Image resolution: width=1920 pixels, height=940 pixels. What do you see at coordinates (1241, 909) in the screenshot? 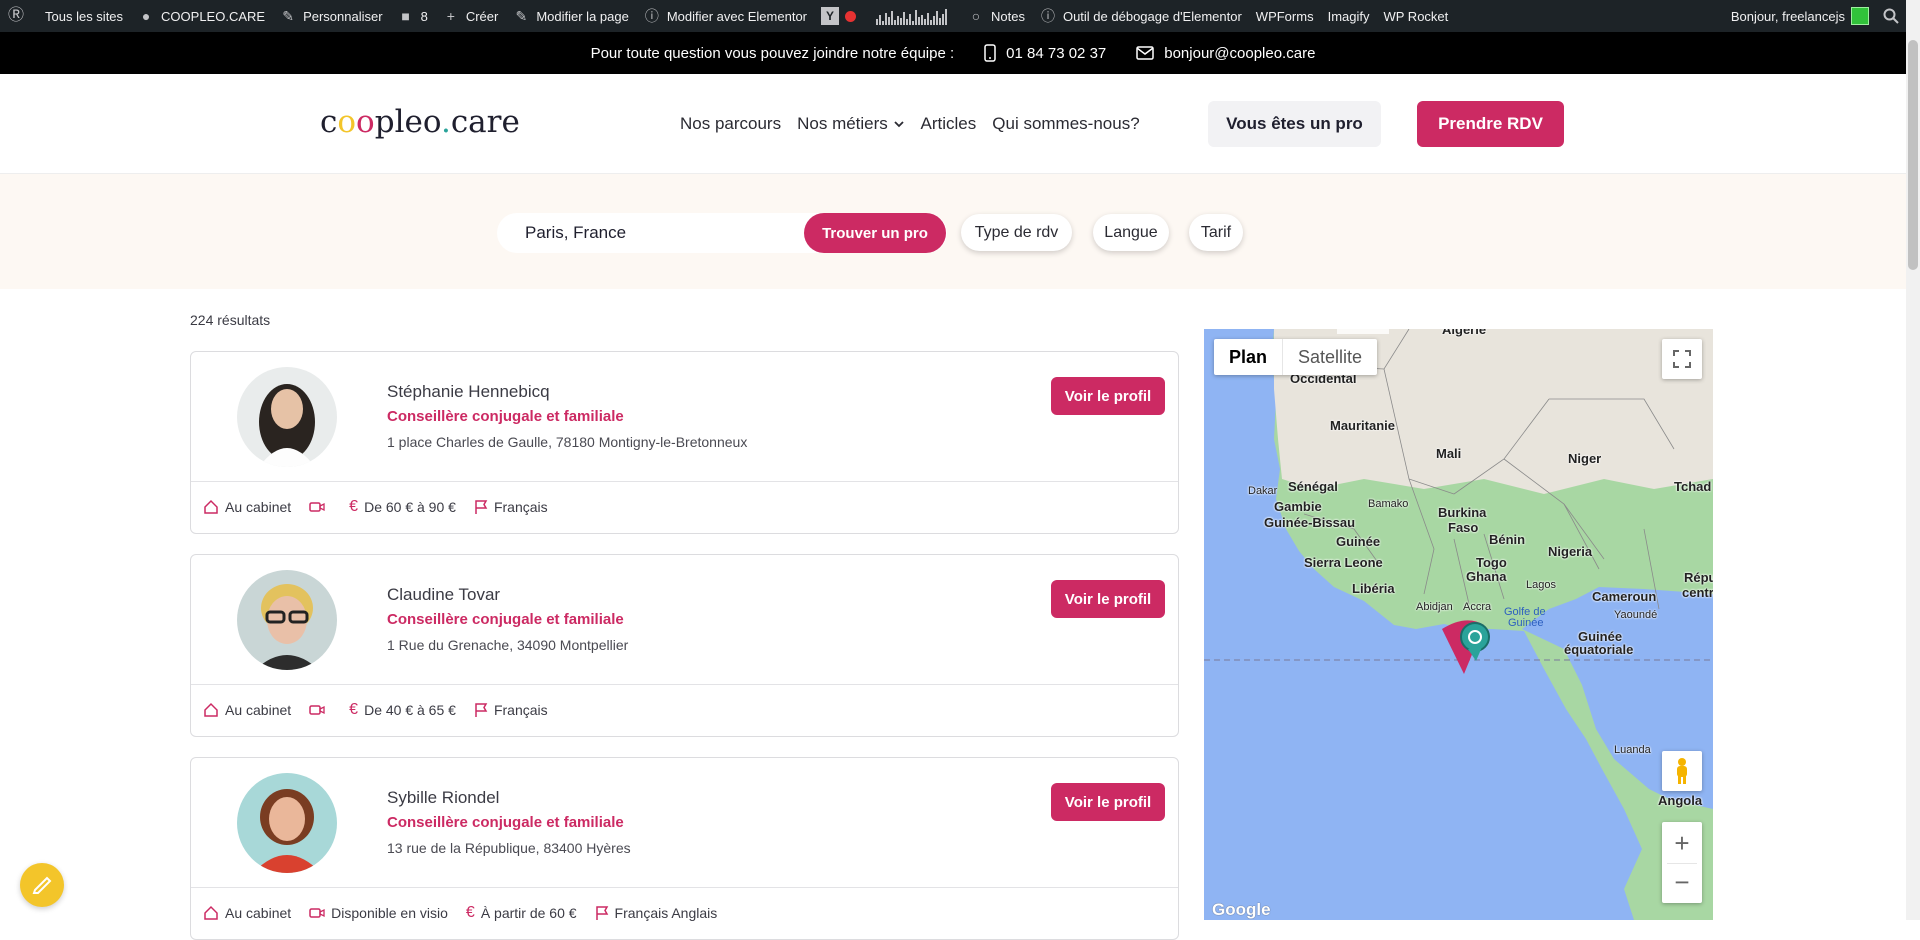
I see `google-logo: Google` at bounding box center [1241, 909].